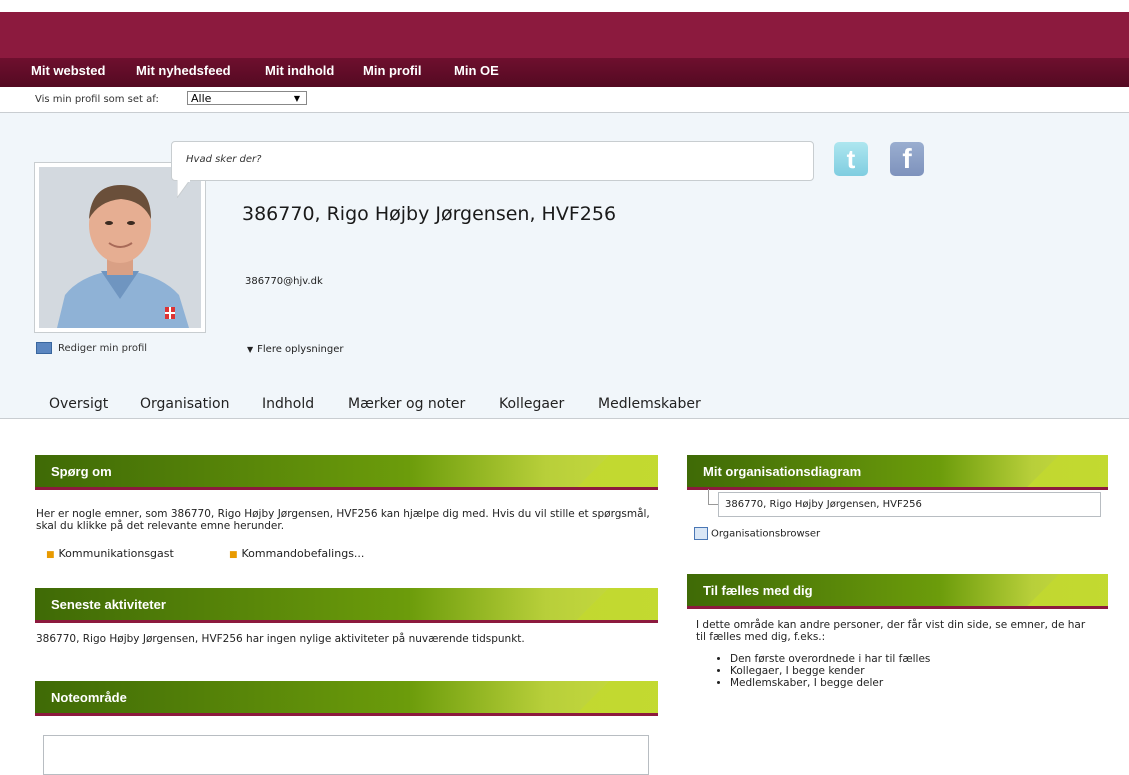 The height and width of the screenshot is (775, 1129). What do you see at coordinates (247, 98) in the screenshot?
I see `view-as-select: Alle ▼` at bounding box center [247, 98].